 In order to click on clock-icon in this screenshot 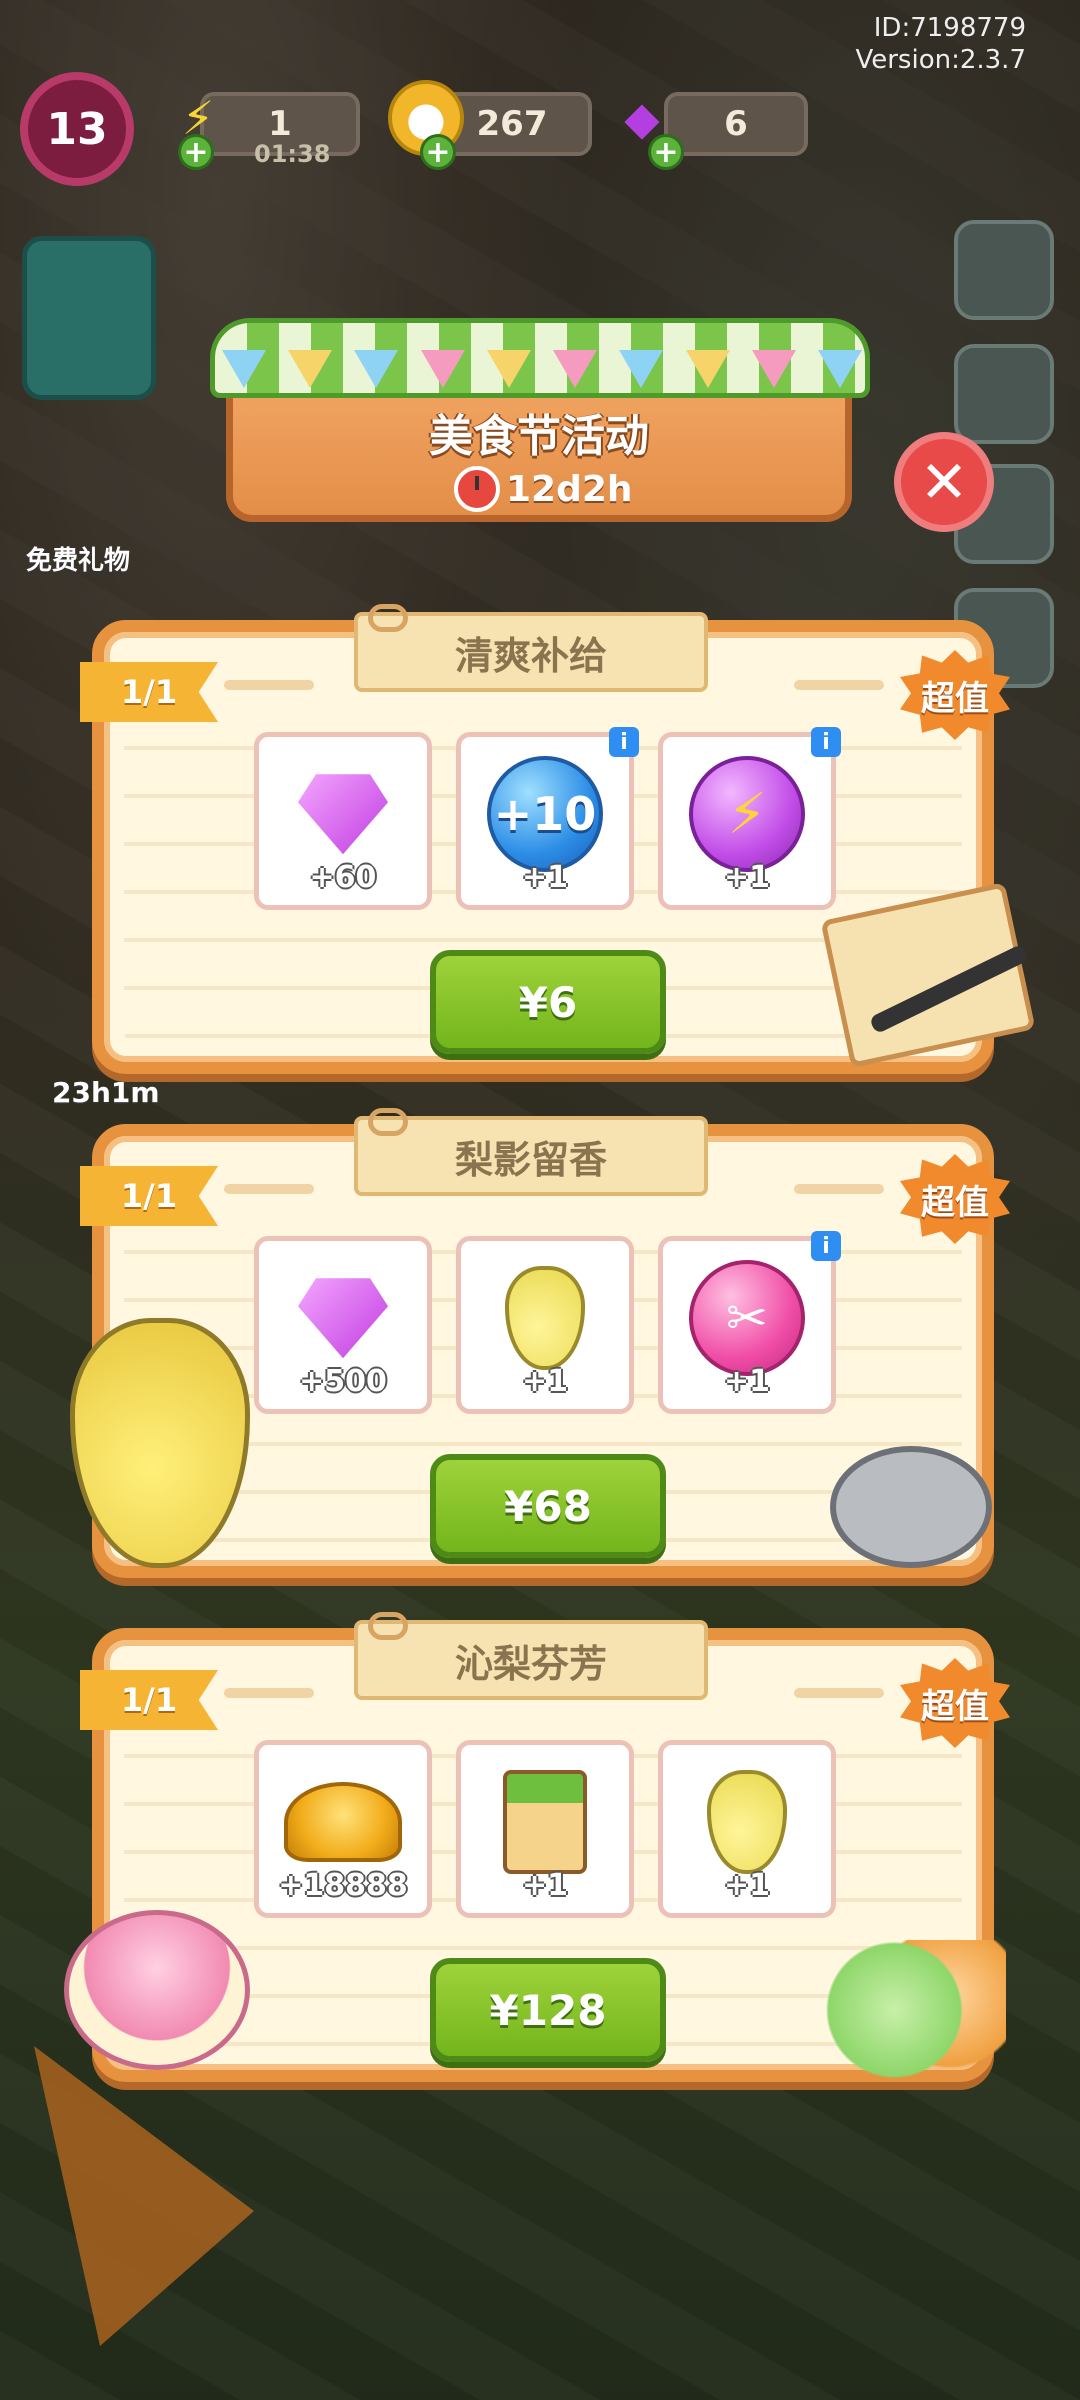, I will do `click(477, 489)`.